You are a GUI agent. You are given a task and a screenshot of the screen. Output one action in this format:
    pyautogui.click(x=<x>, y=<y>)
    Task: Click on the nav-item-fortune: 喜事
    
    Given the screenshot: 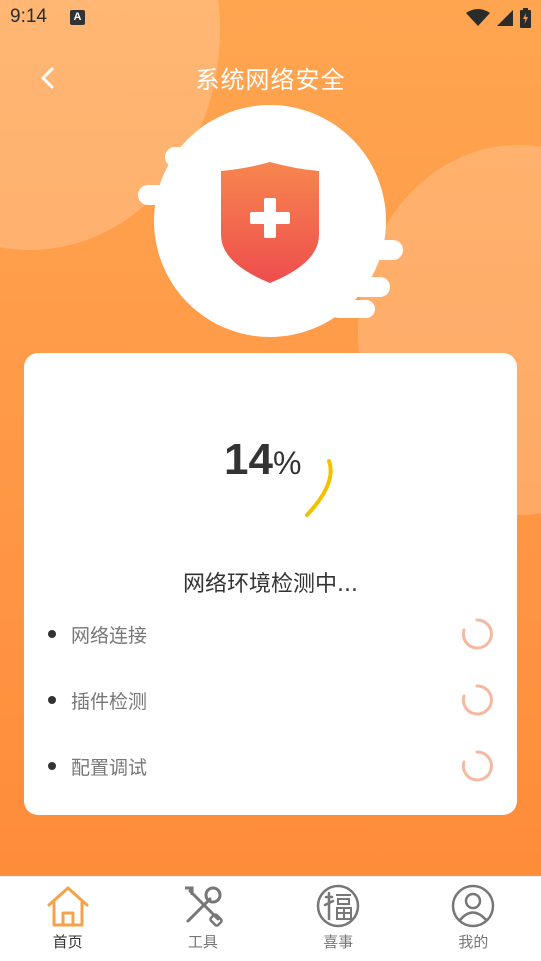 What is the action you would take?
    pyautogui.click(x=338, y=919)
    